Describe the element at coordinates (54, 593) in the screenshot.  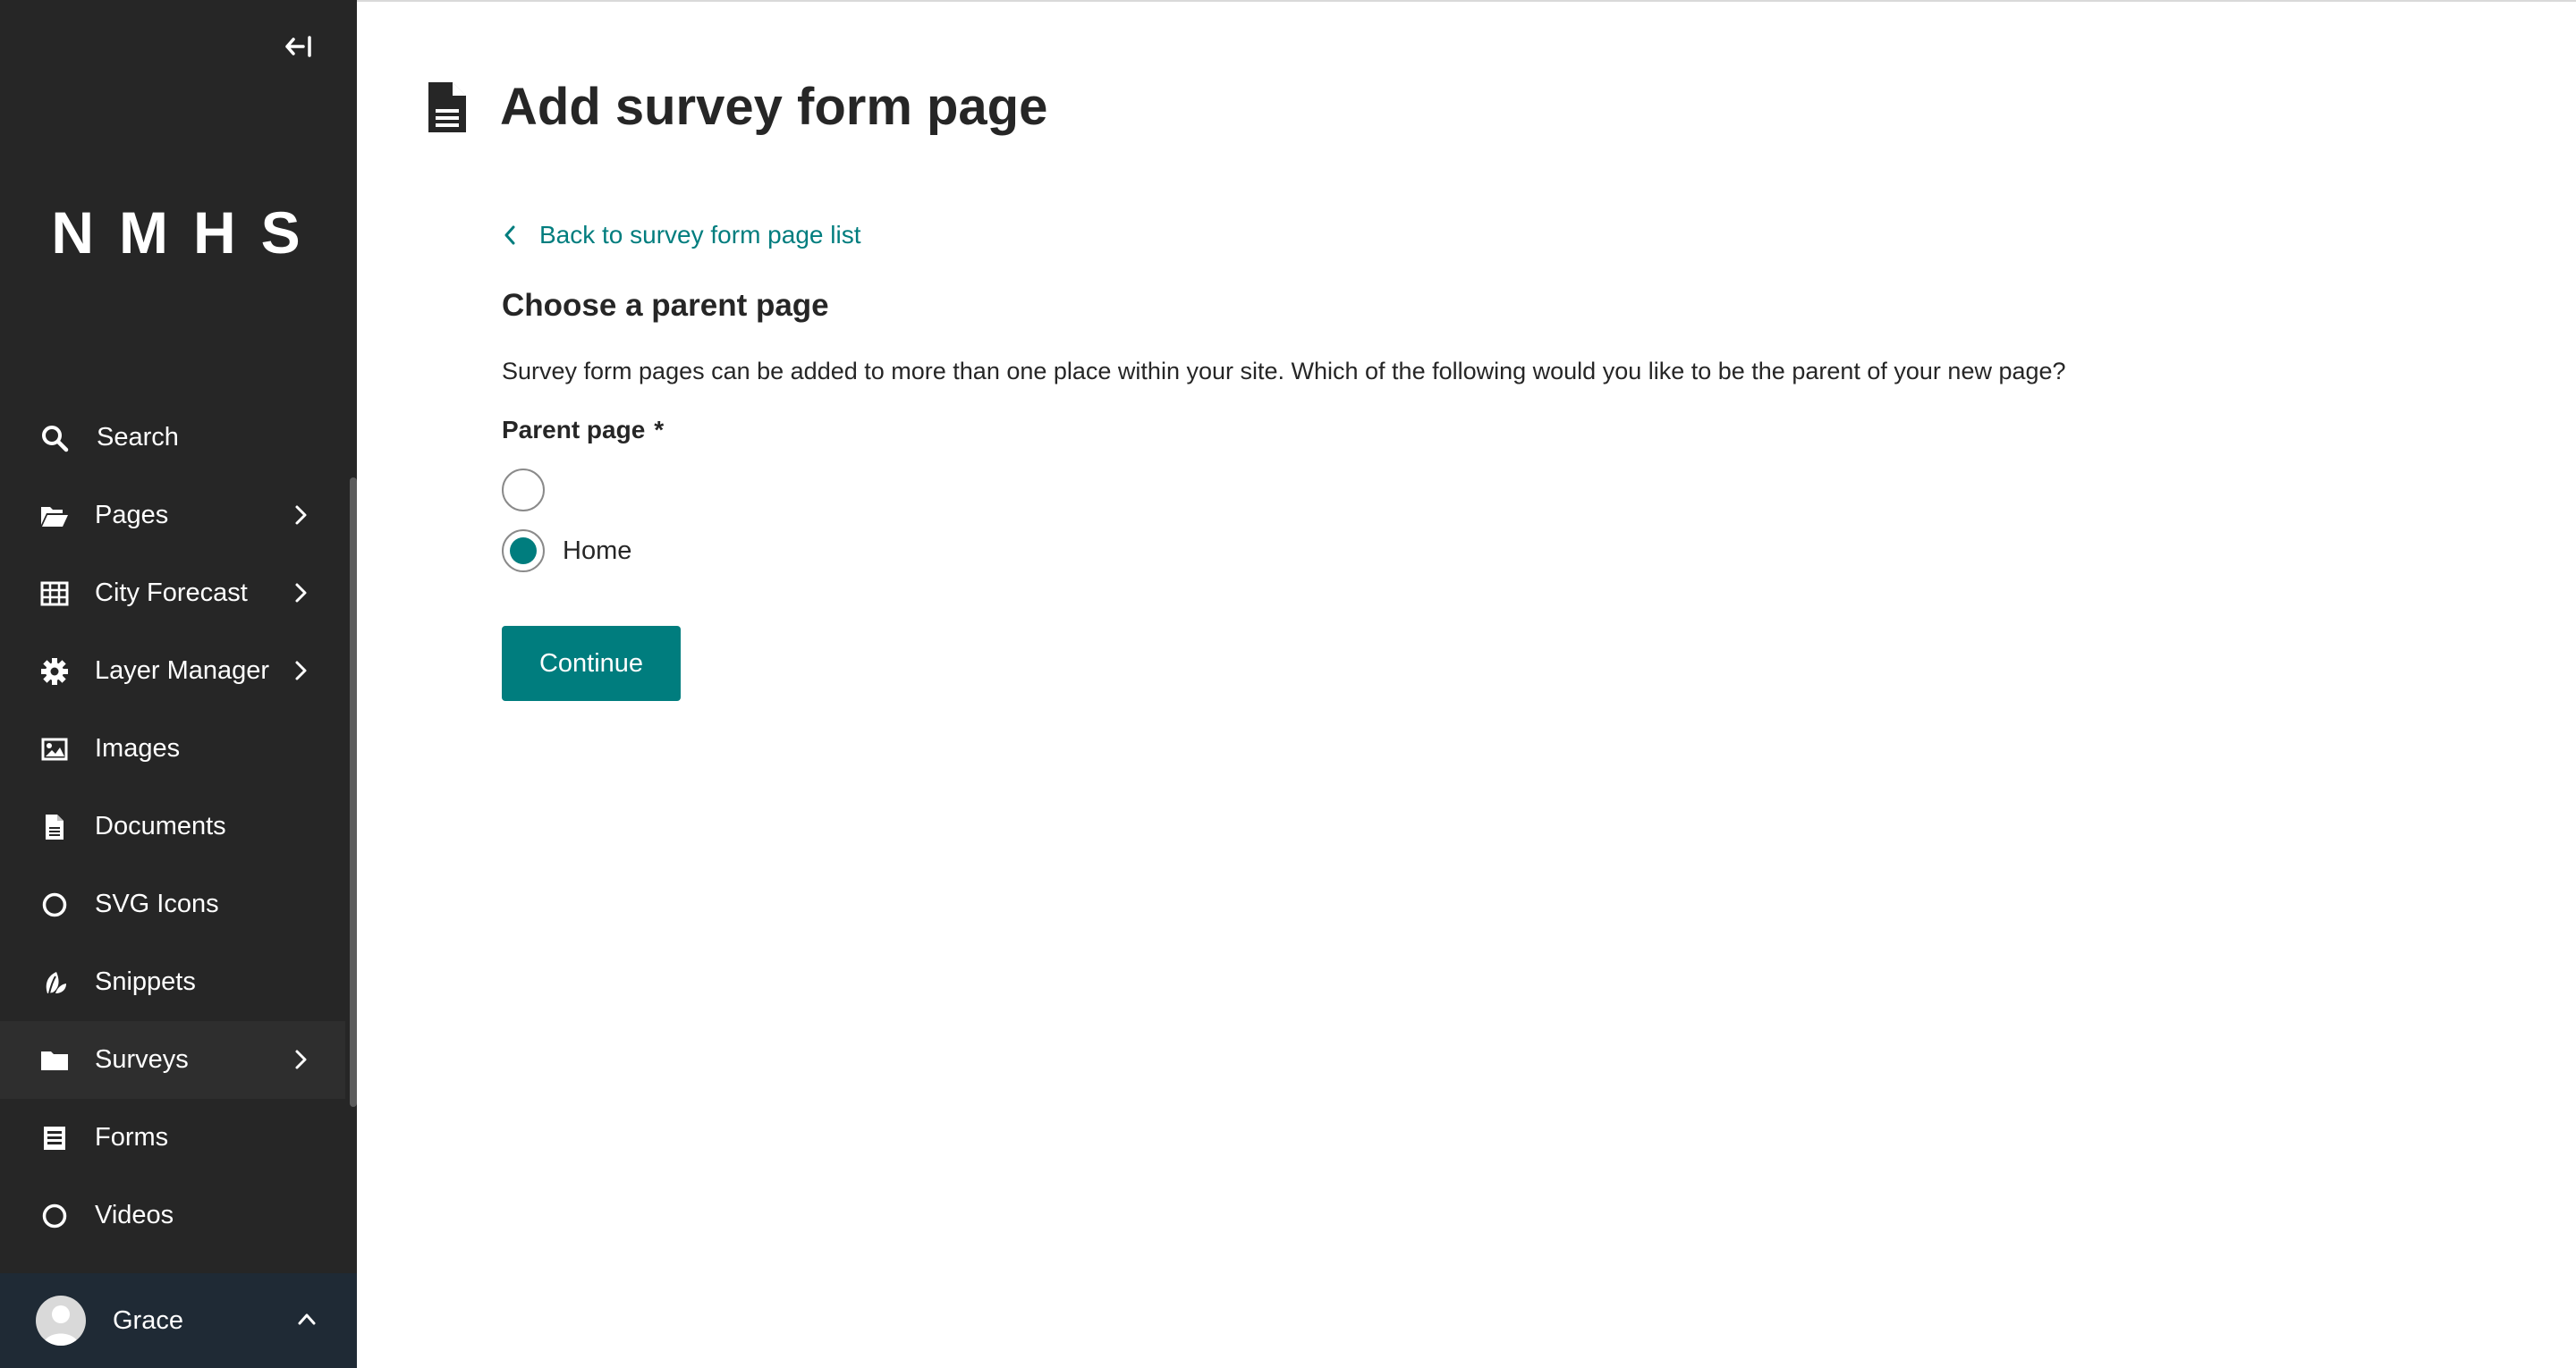
I see `table-icon` at that location.